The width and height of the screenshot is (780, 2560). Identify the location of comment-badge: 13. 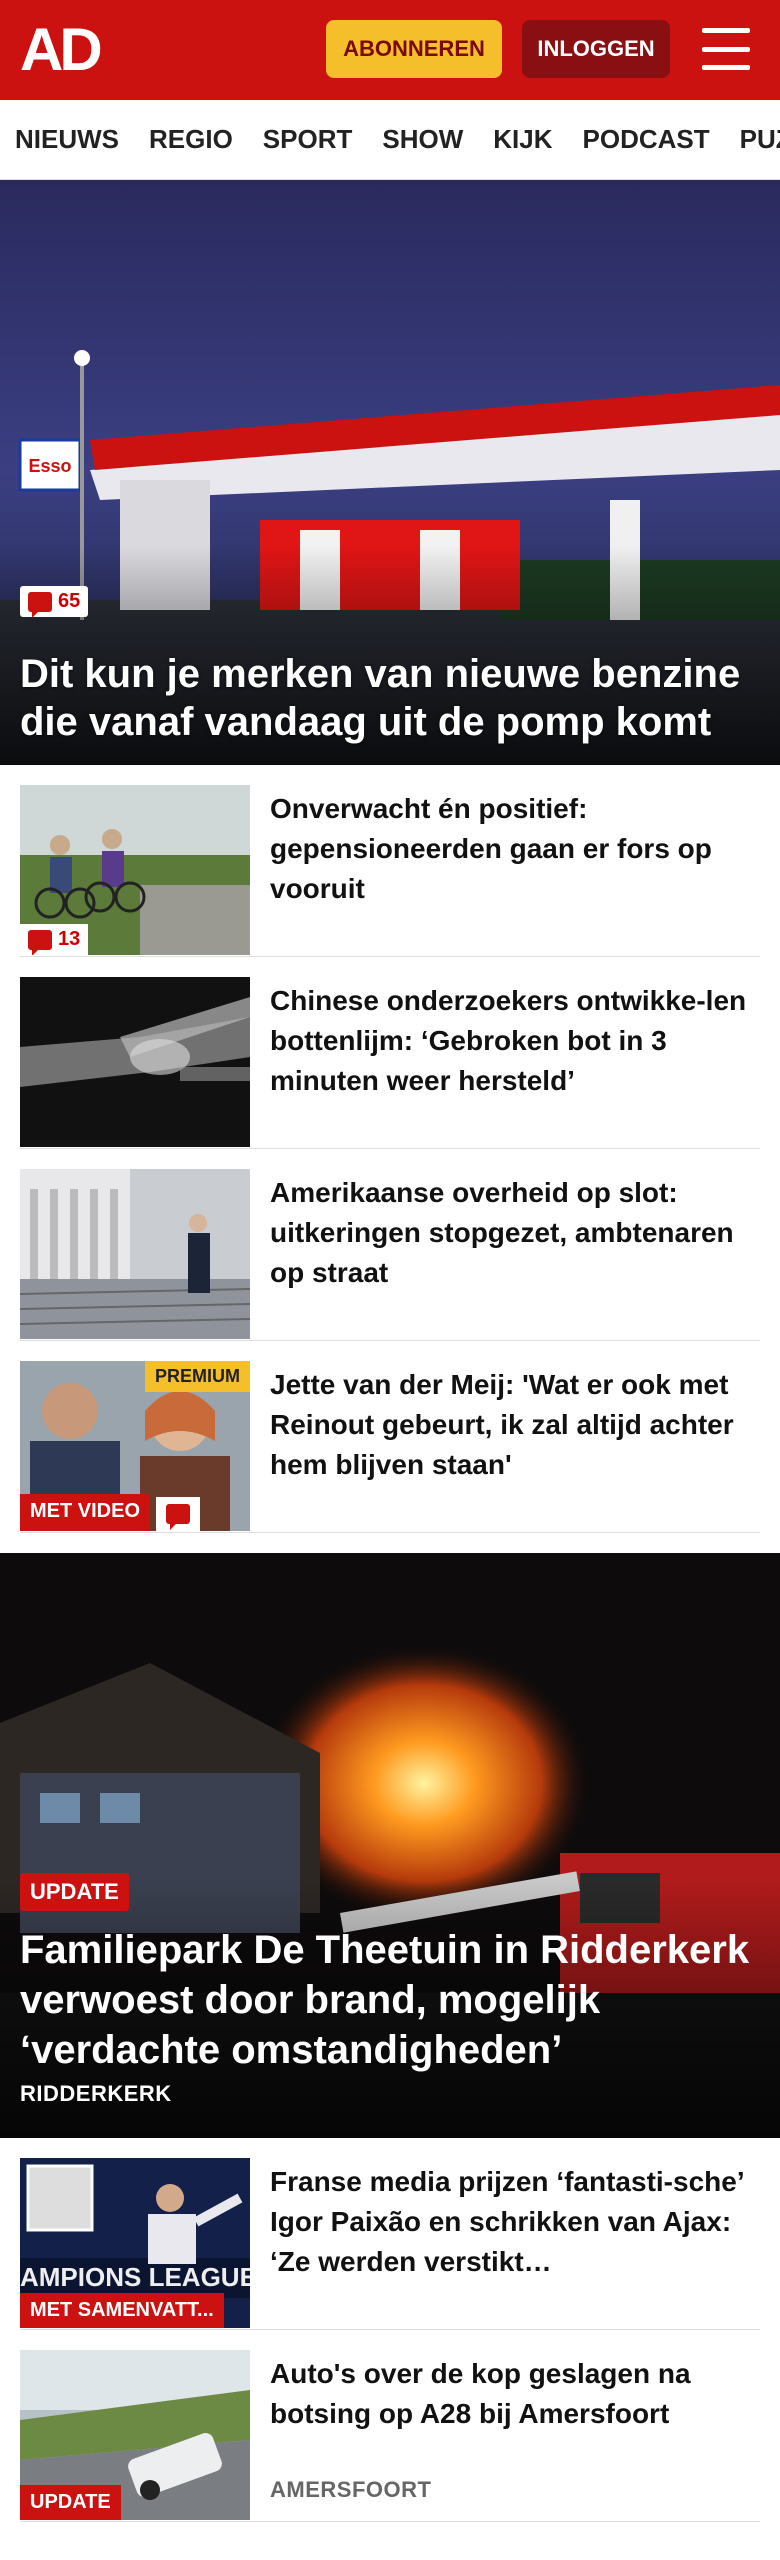
(54, 939).